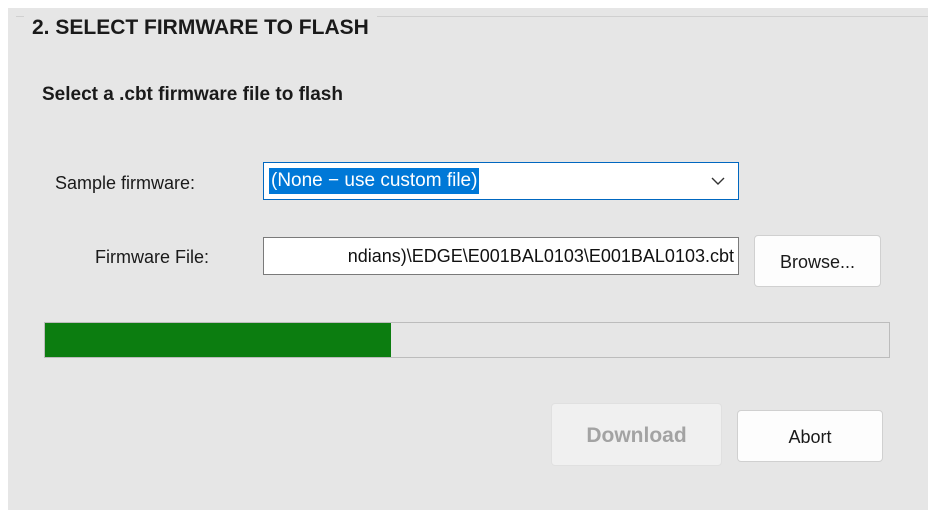  I want to click on progress-fill, so click(218, 340).